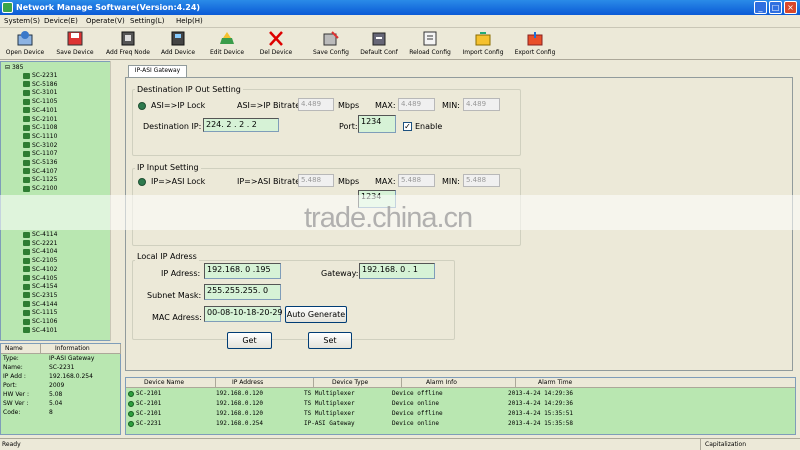 The image size is (800, 450). I want to click on tab-ip-asi-gateway: IP-ASI Gateway, so click(157, 71).